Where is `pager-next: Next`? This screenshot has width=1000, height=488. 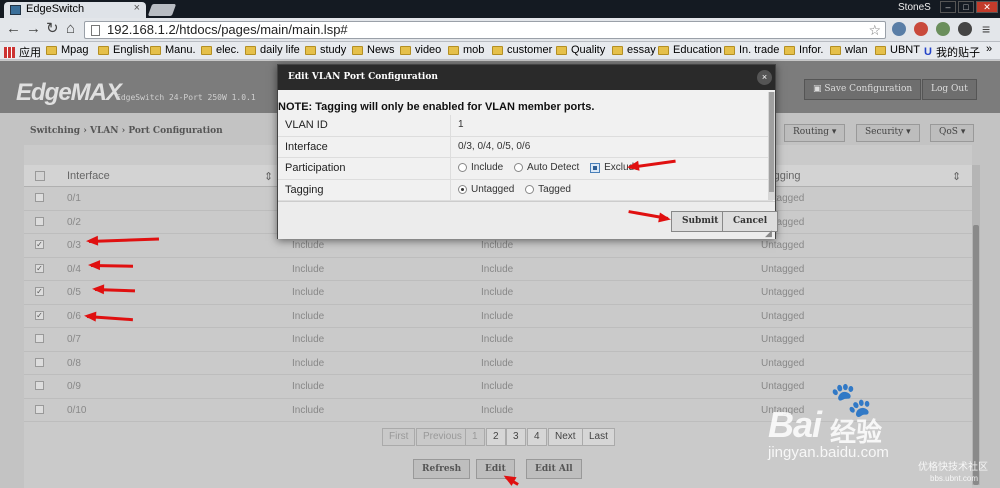 pager-next: Next is located at coordinates (565, 437).